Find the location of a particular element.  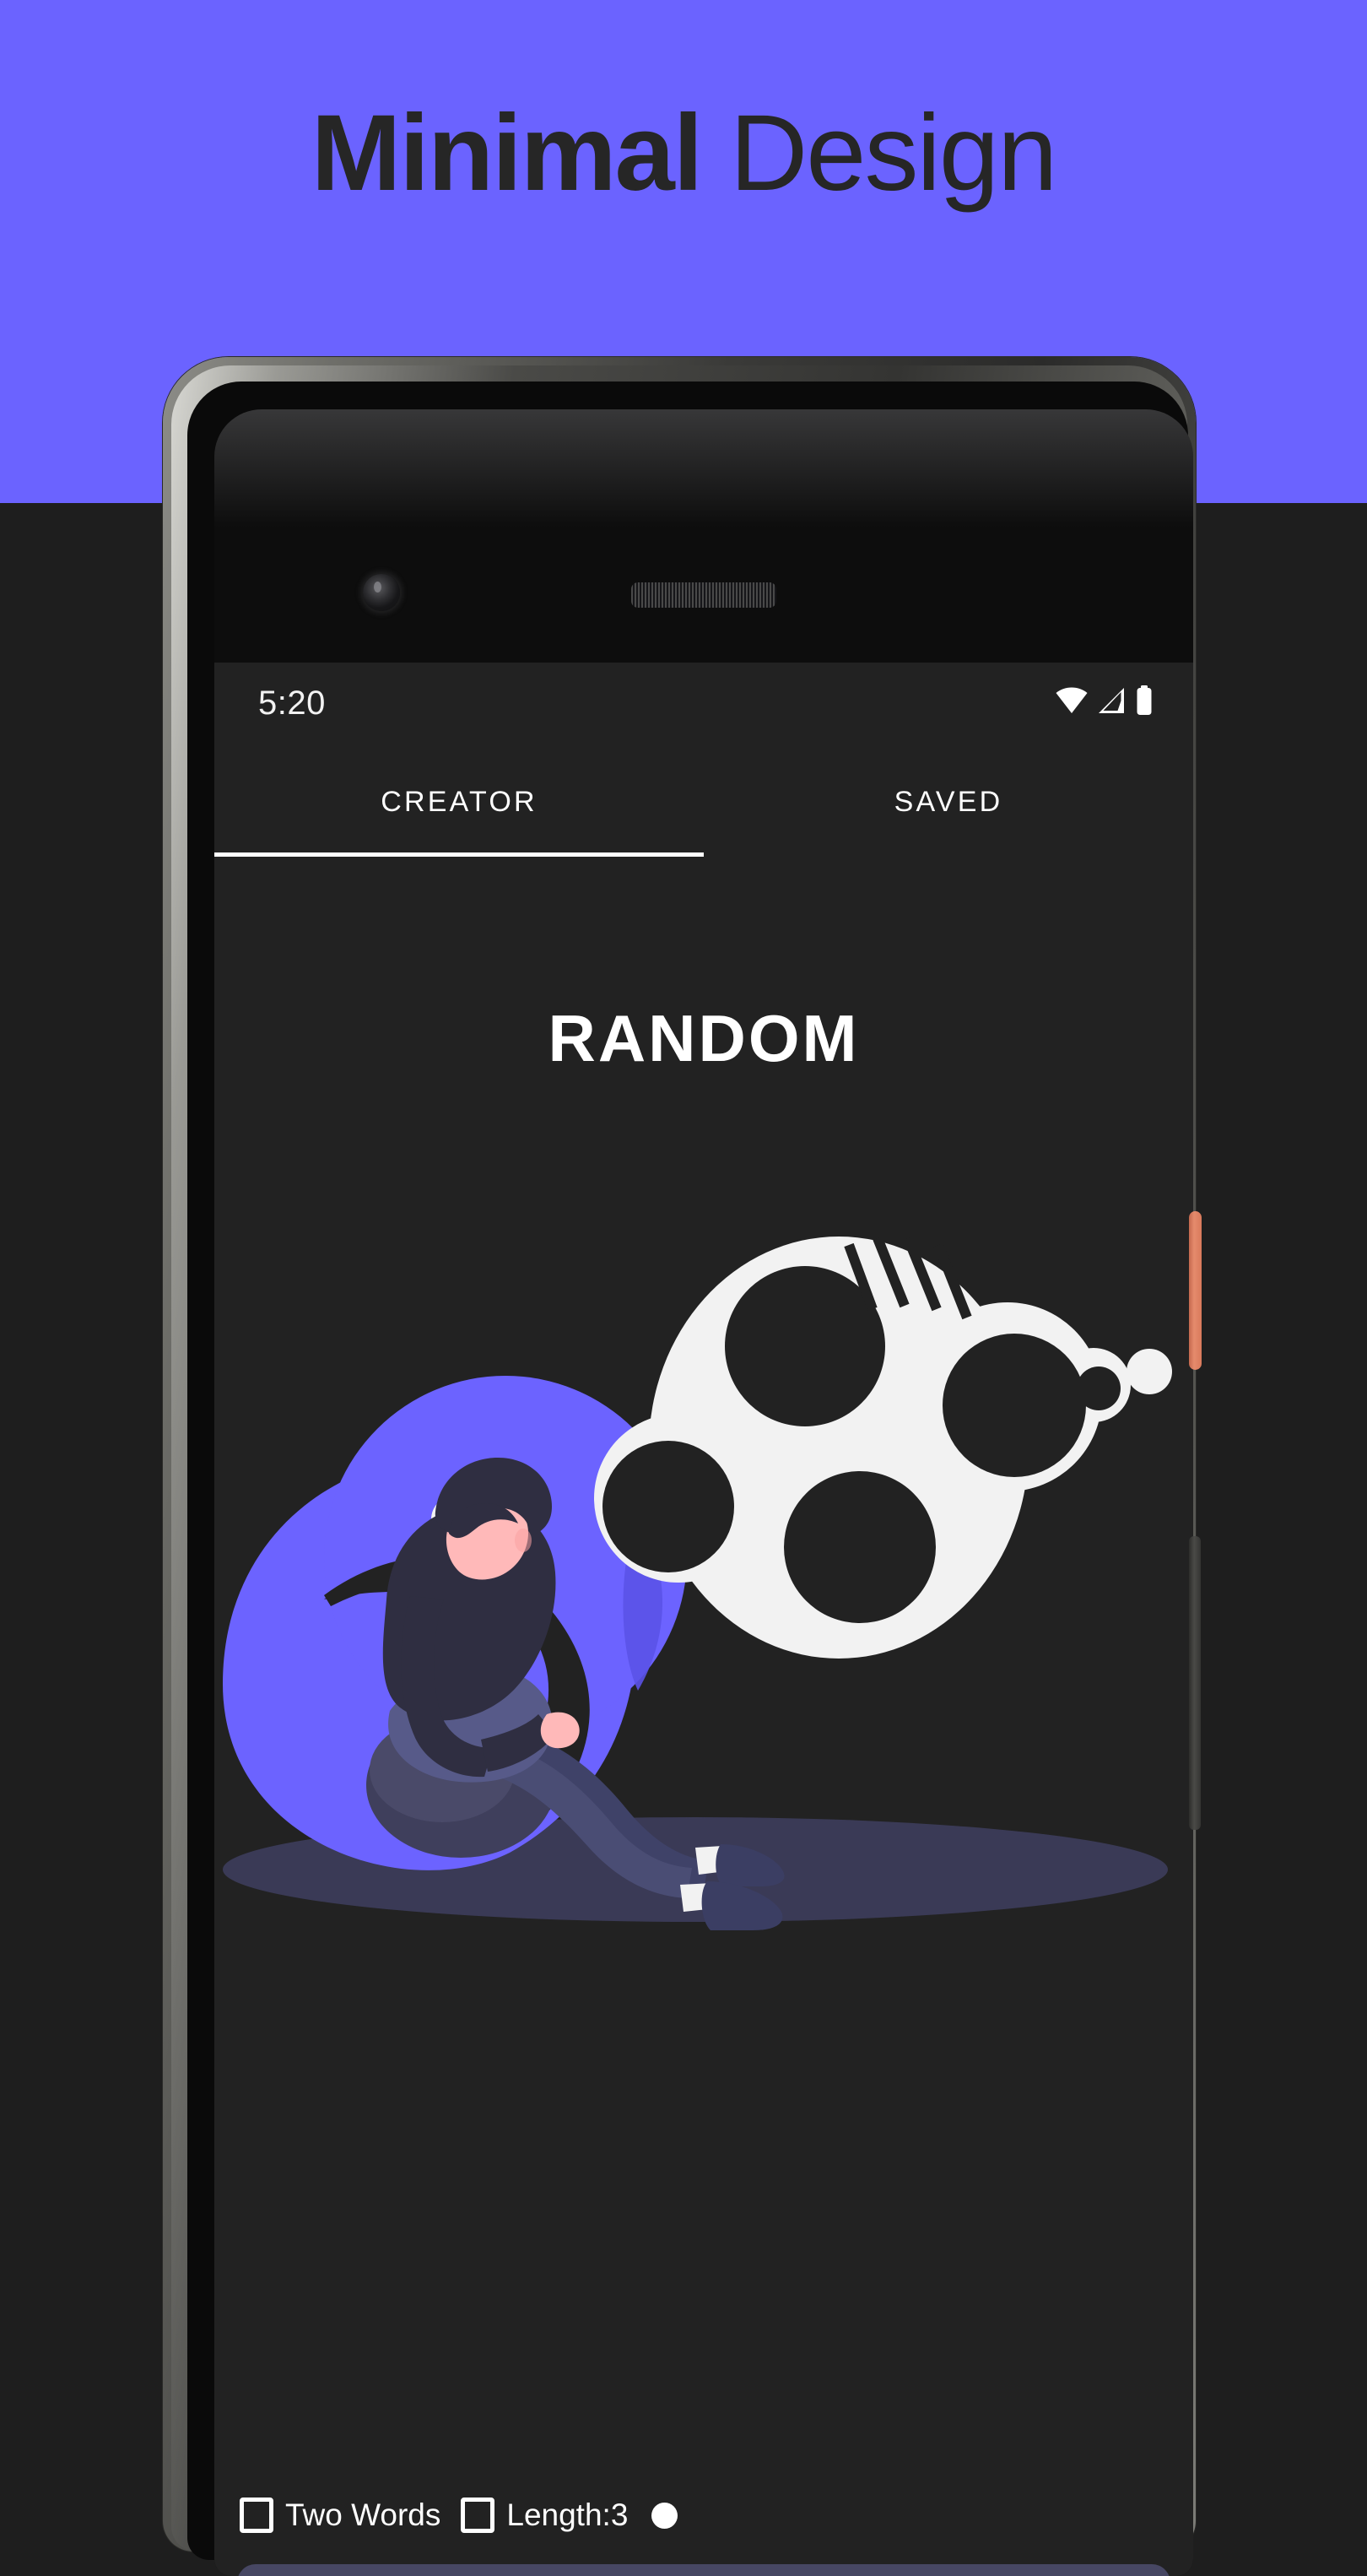

screen-glare is located at coordinates (703, 468).